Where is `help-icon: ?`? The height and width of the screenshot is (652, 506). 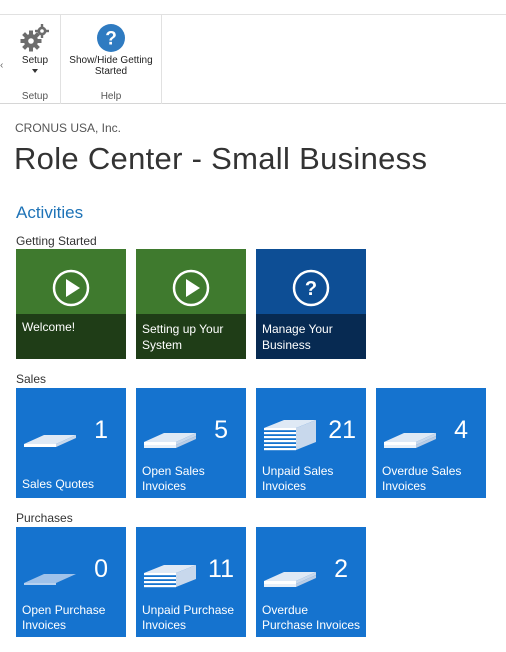 help-icon: ? is located at coordinates (311, 288).